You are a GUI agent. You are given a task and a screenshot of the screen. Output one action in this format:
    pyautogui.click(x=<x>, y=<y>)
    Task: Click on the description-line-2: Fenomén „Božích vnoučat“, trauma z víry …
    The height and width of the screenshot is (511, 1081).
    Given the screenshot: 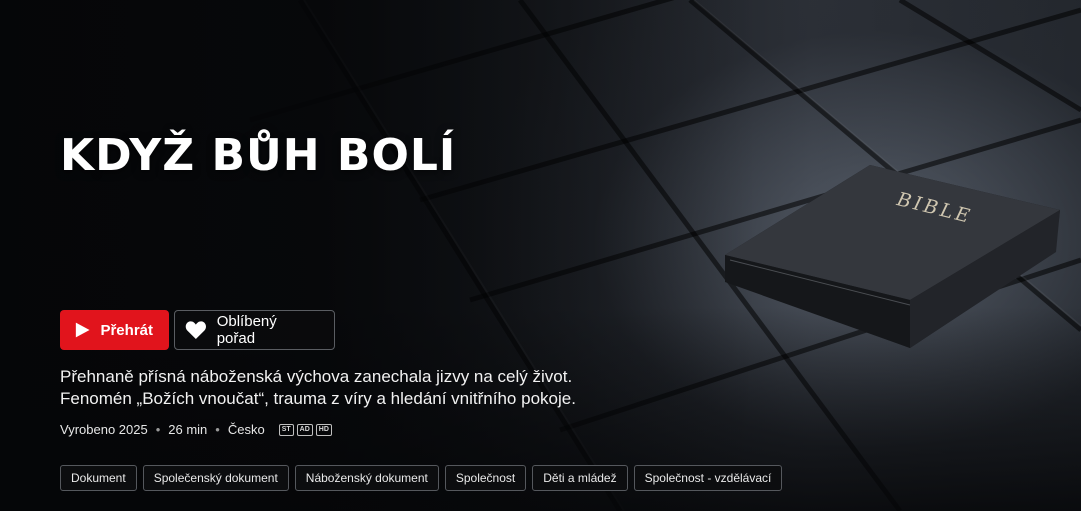 What is the action you would take?
    pyautogui.click(x=318, y=398)
    